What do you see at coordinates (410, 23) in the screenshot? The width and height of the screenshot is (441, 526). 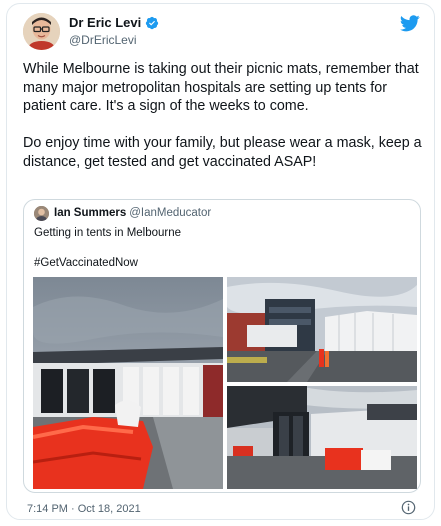 I see `twitter-bird-icon` at bounding box center [410, 23].